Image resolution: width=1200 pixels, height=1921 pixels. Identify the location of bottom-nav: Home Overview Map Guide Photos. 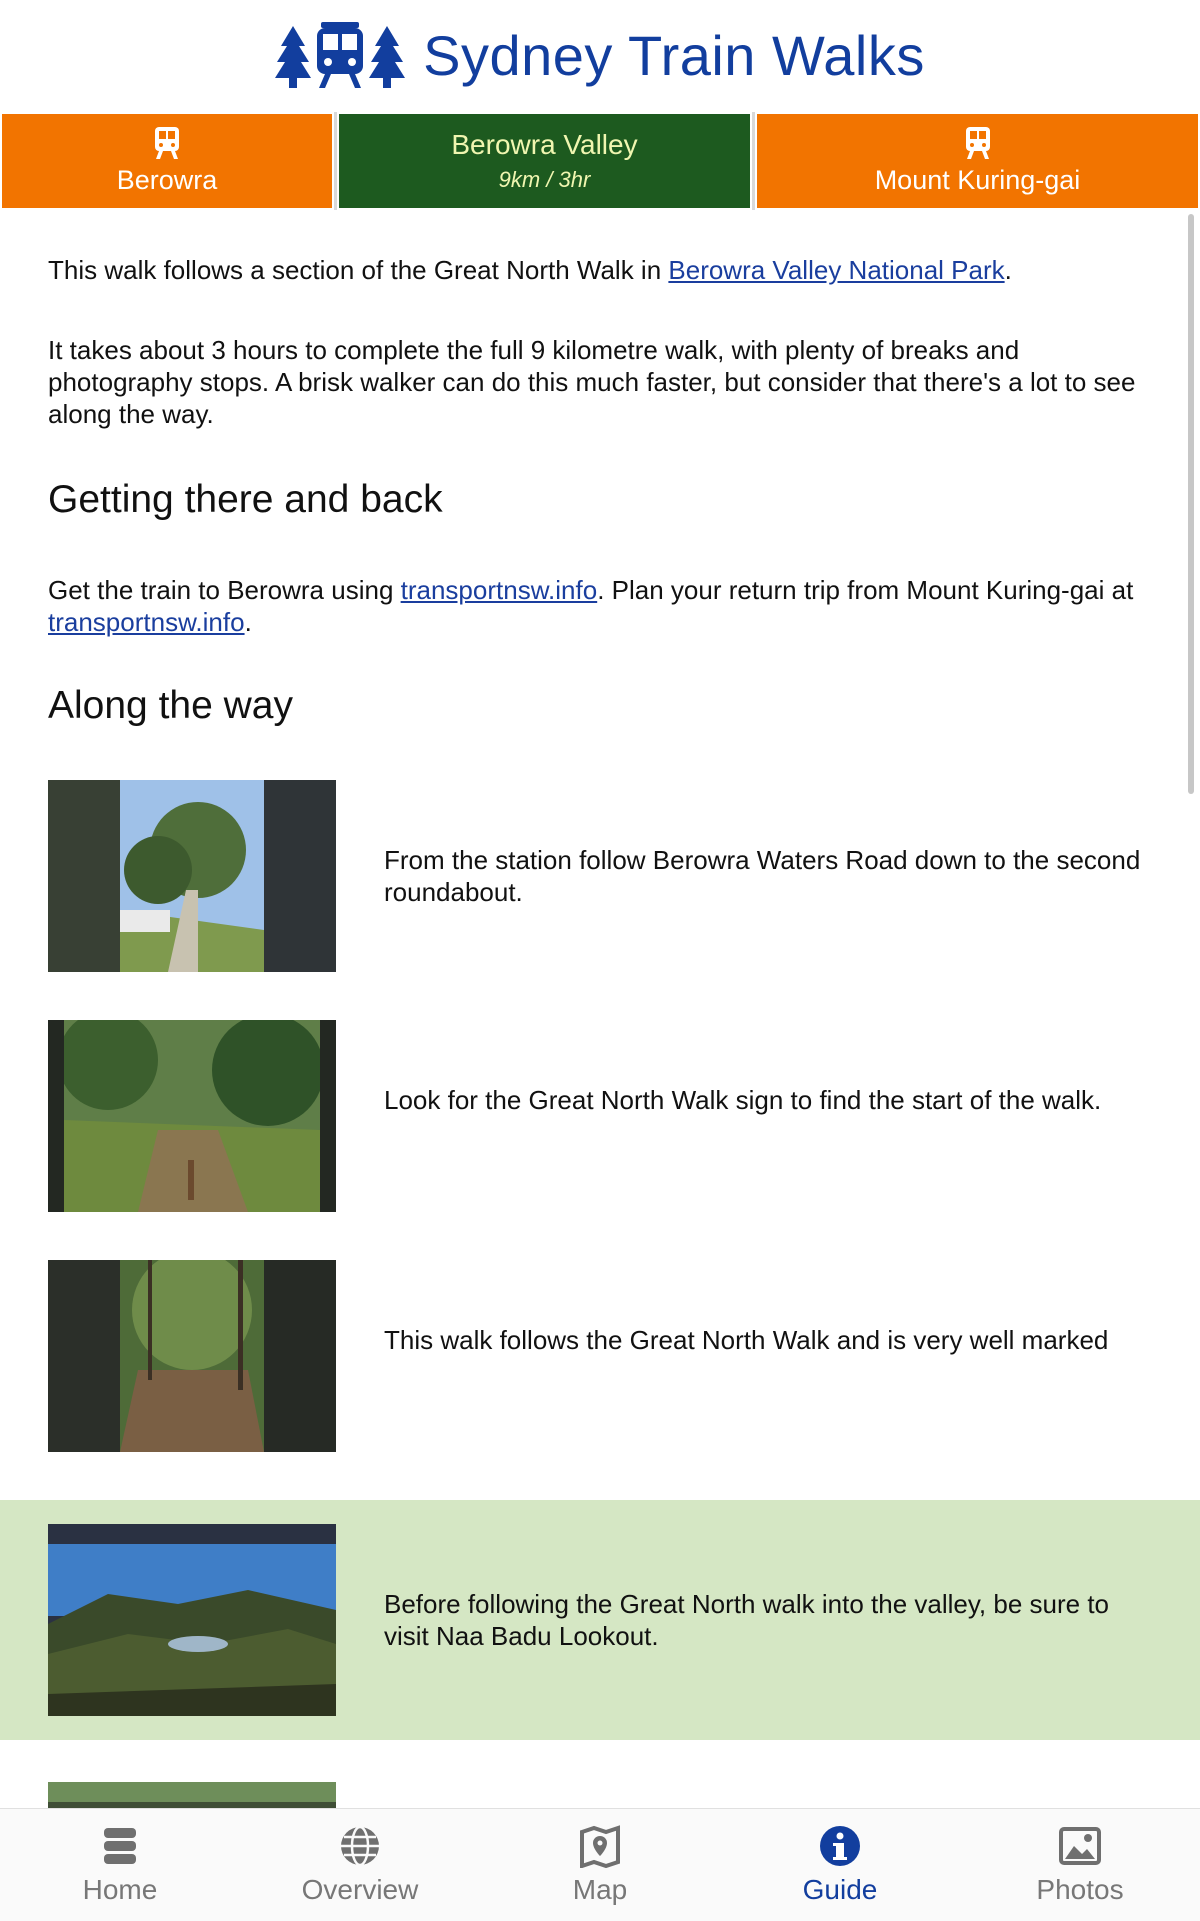
(600, 1864).